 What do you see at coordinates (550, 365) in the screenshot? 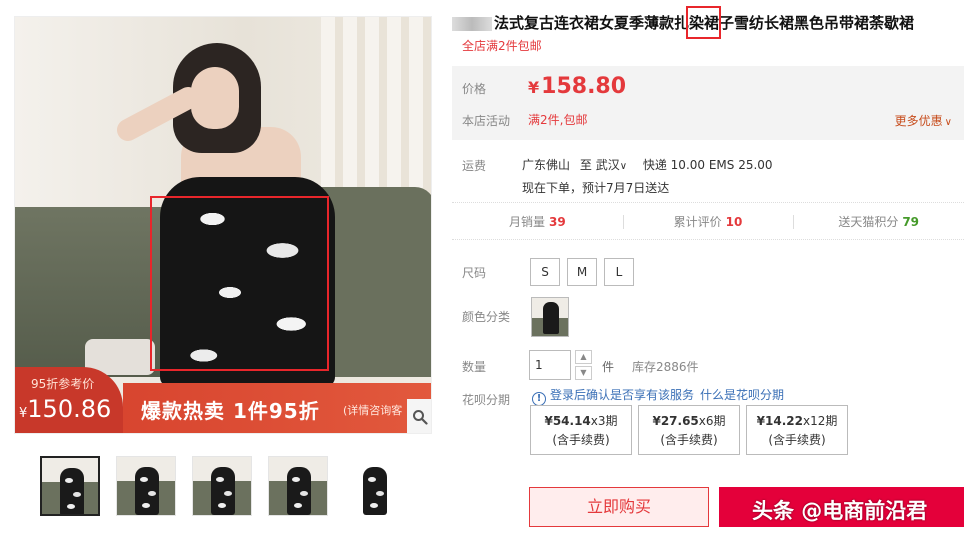
I see `quantity-input` at bounding box center [550, 365].